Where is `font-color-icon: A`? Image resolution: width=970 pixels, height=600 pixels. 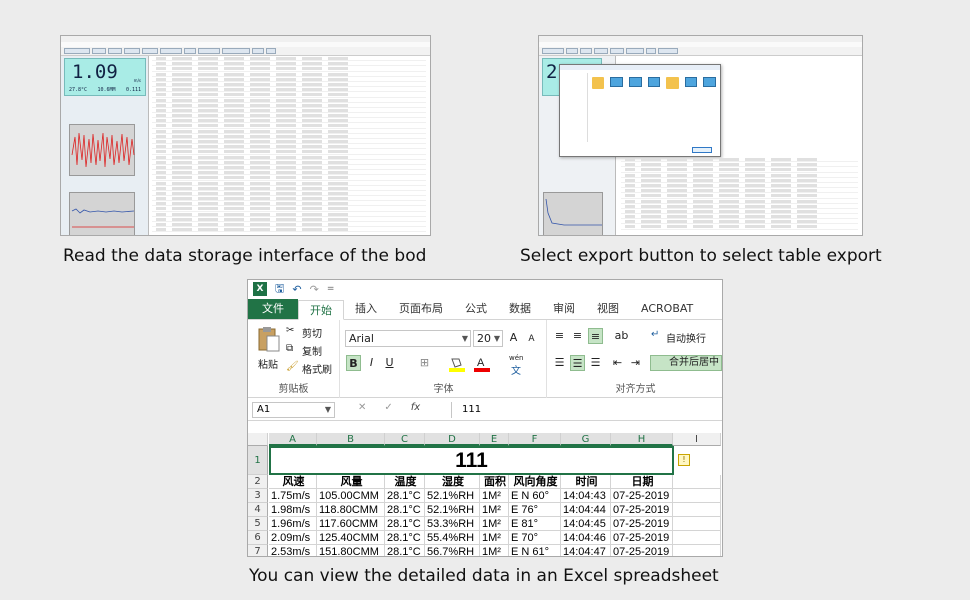 font-color-icon: A is located at coordinates (482, 364).